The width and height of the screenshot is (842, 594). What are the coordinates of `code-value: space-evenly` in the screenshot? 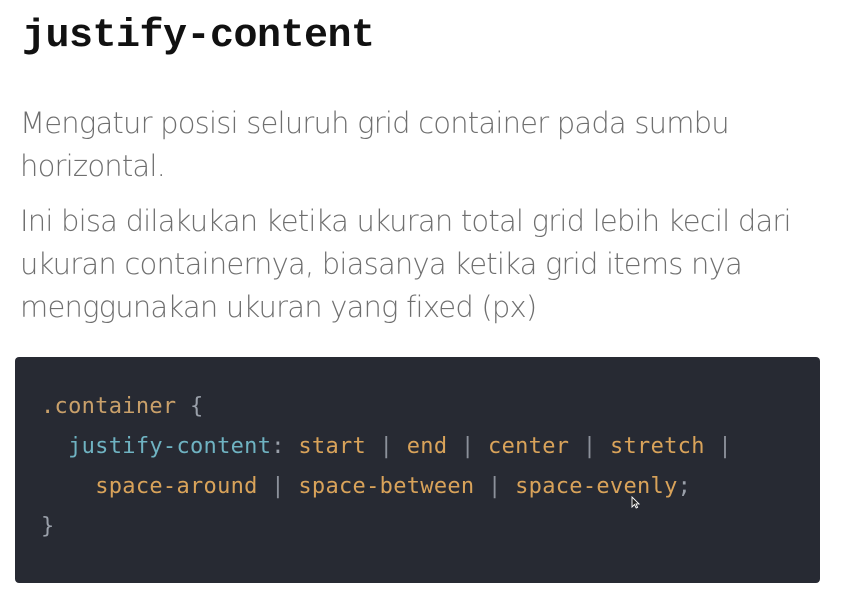 It's located at (596, 486).